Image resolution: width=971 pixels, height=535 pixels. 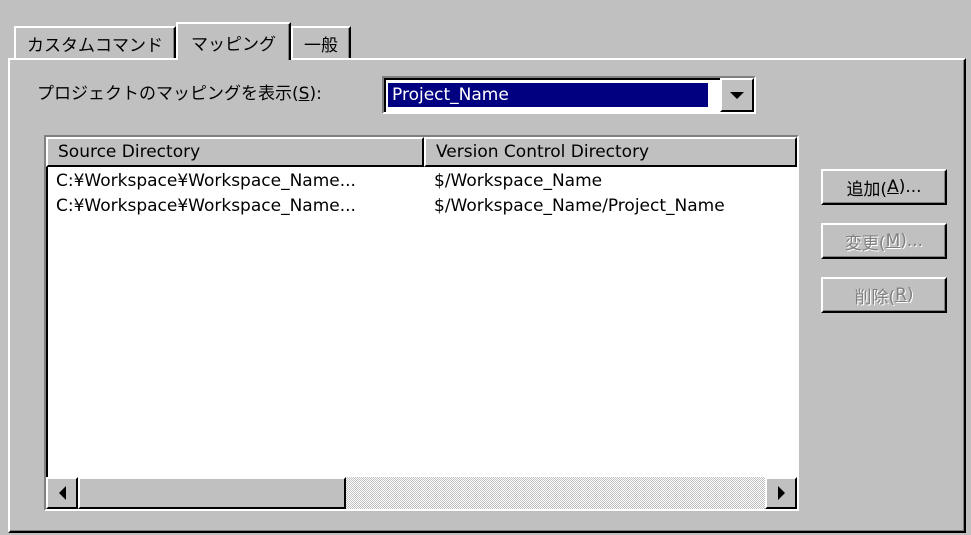 I want to click on scrollbar-thumb, so click(x=212, y=493).